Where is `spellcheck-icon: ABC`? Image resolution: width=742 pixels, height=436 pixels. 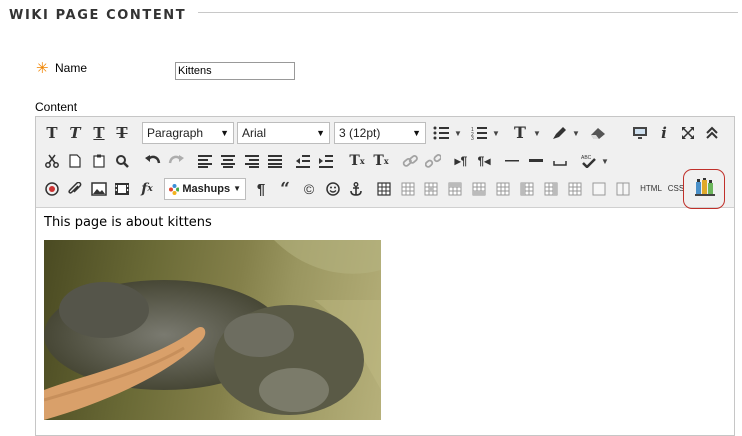 spellcheck-icon: ABC is located at coordinates (588, 161).